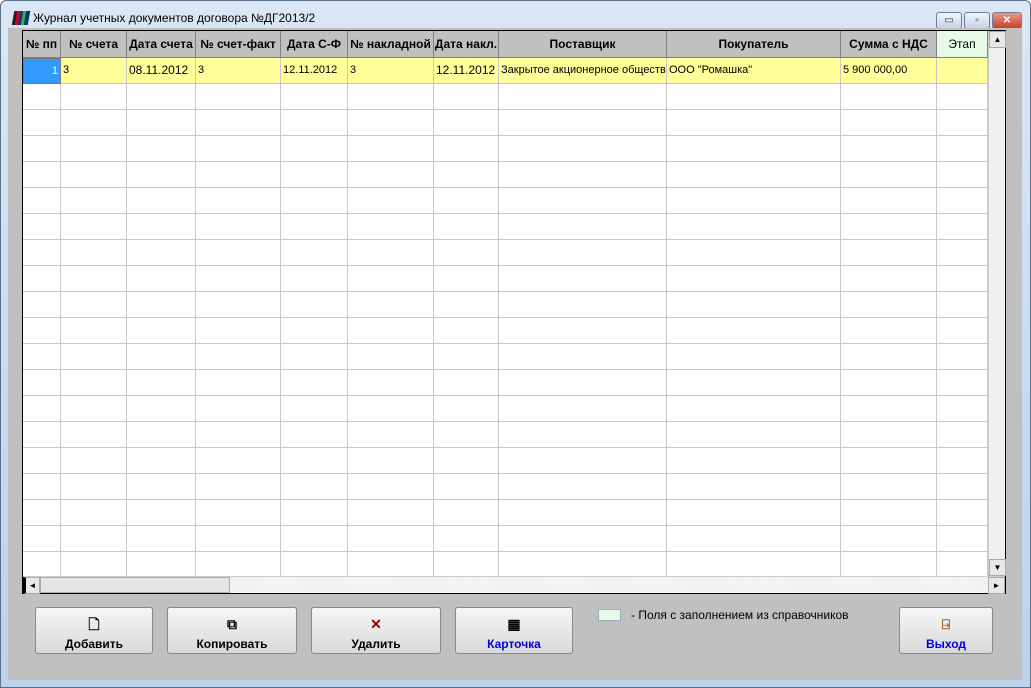 This screenshot has width=1031, height=688. What do you see at coordinates (977, 20) in the screenshot?
I see `maximize-button: ▫` at bounding box center [977, 20].